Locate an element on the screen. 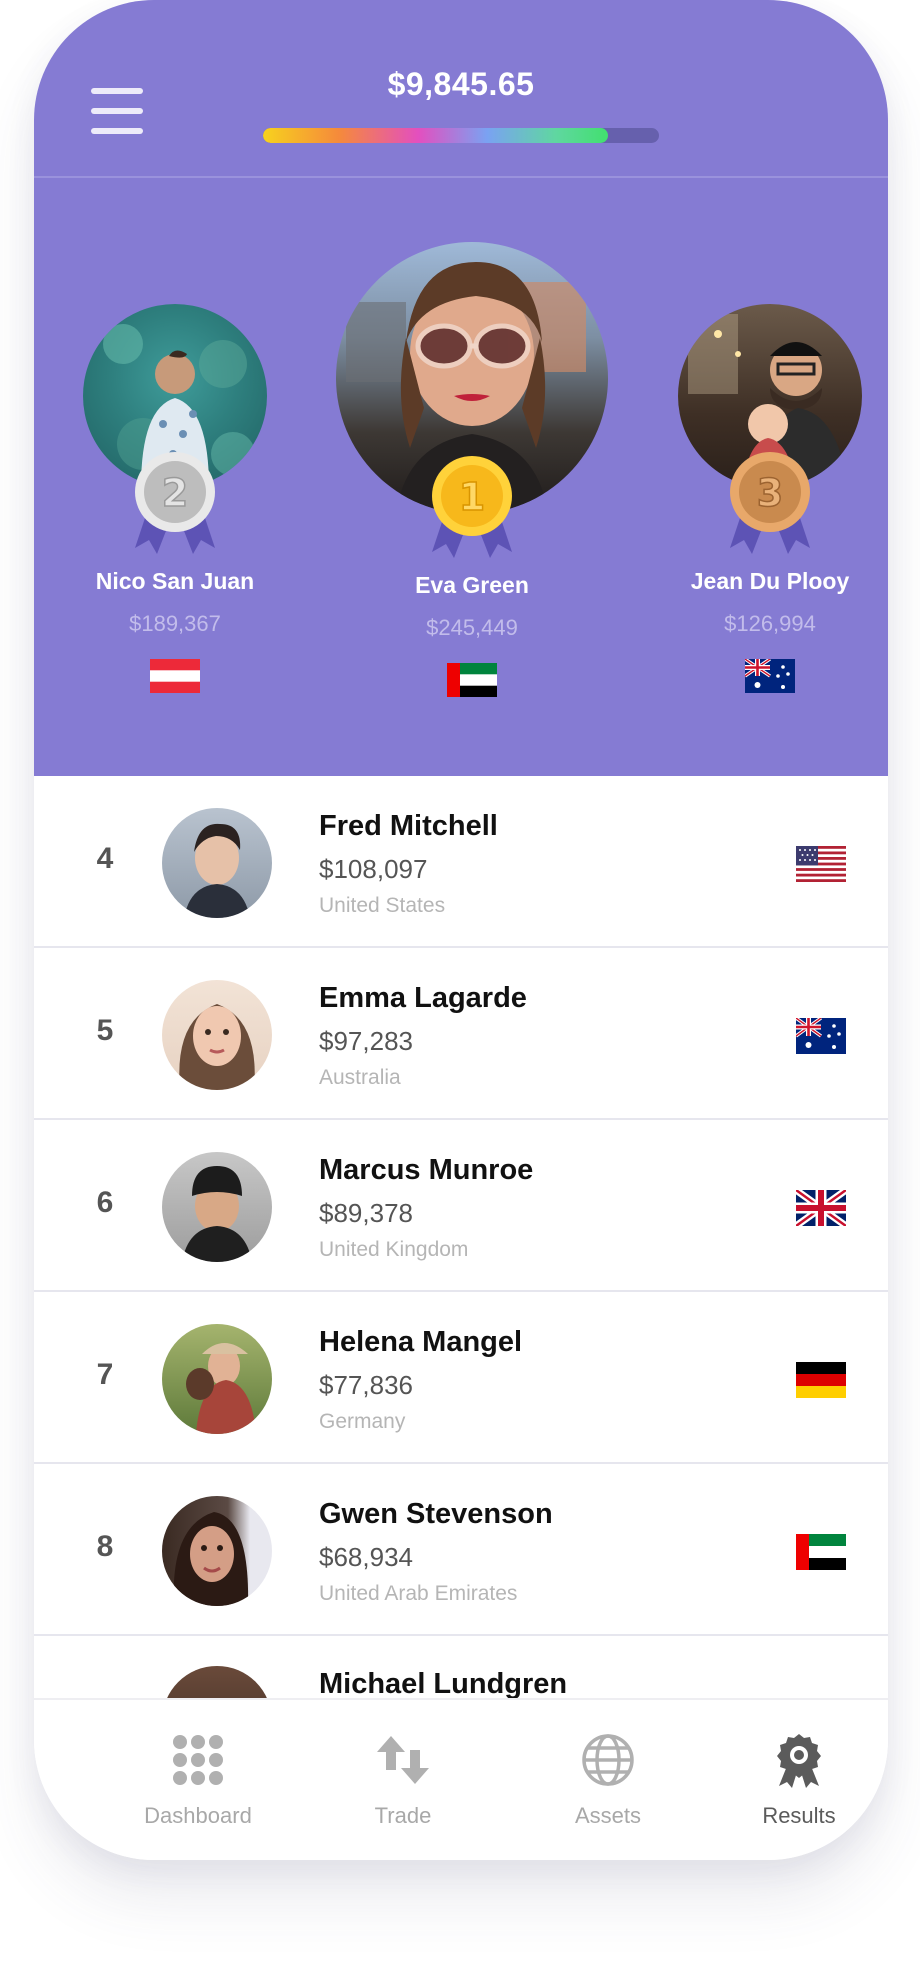 This screenshot has width=920, height=1961. podium-first-place: 1 Eva Green $245,449 is located at coordinates (472, 472).